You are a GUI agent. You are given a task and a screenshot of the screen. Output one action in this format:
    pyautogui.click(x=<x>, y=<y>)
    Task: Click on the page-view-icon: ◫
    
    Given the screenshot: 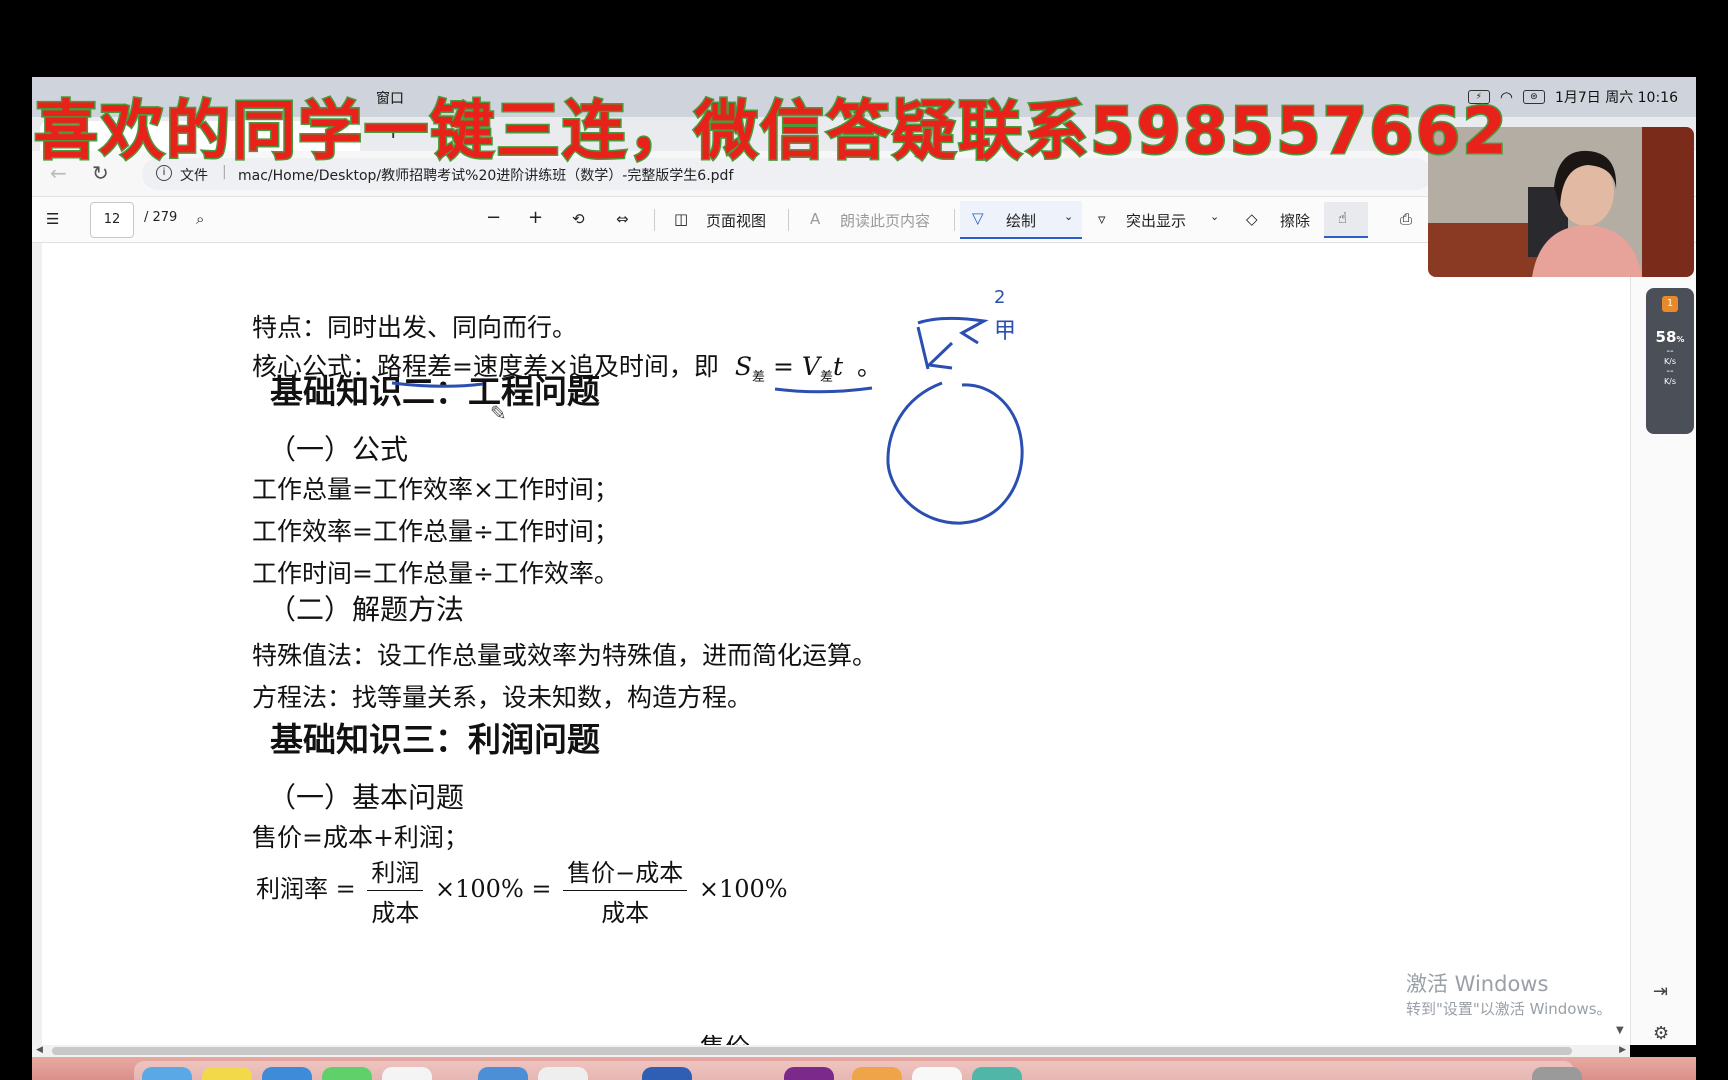 What is the action you would take?
    pyautogui.click(x=681, y=219)
    